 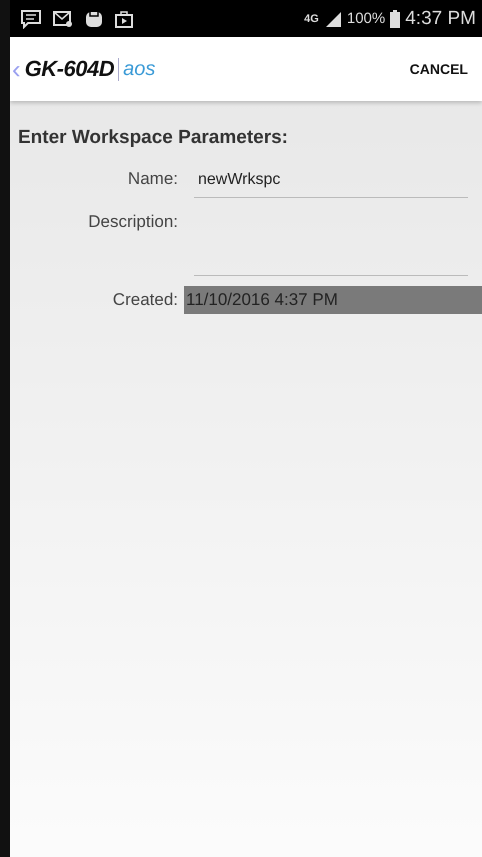 I want to click on logo-text: GK-604D, so click(x=69, y=69).